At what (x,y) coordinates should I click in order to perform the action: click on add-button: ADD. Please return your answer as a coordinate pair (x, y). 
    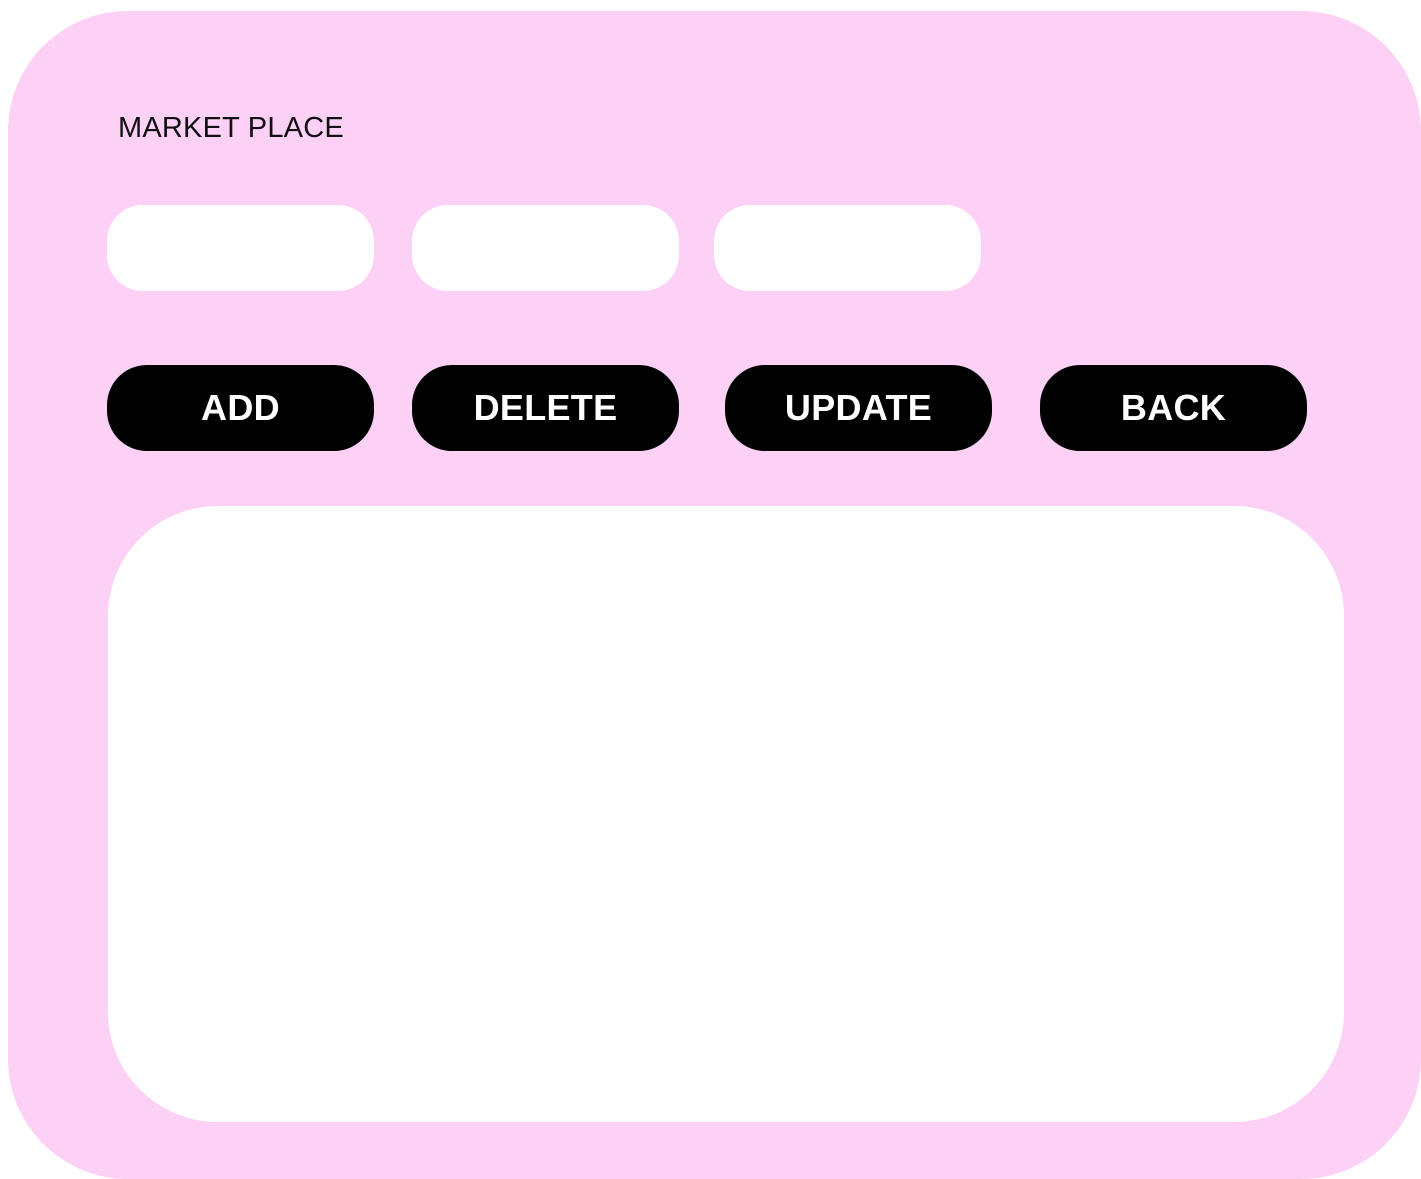
    Looking at the image, I should click on (240, 408).